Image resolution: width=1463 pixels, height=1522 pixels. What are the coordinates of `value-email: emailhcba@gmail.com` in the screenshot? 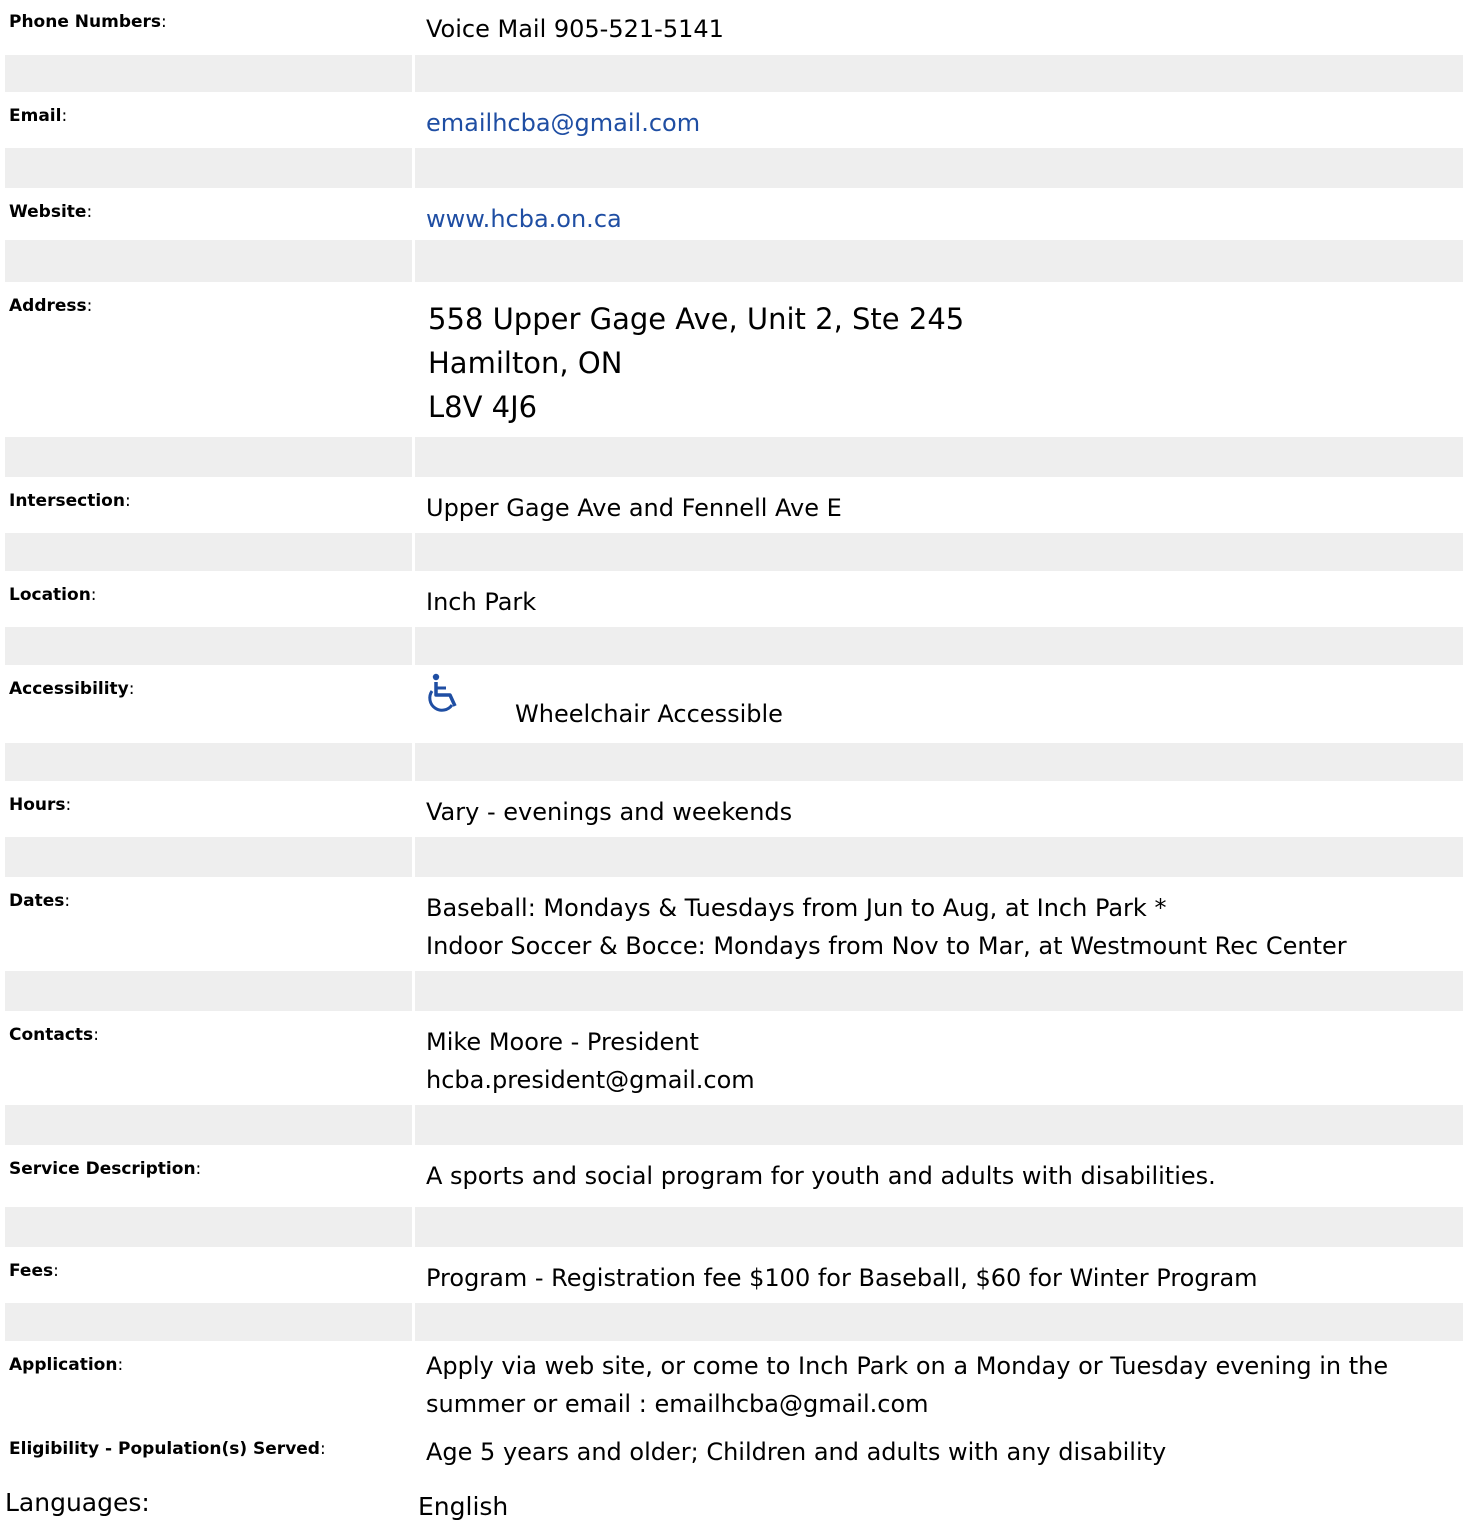 It's located at (939, 120).